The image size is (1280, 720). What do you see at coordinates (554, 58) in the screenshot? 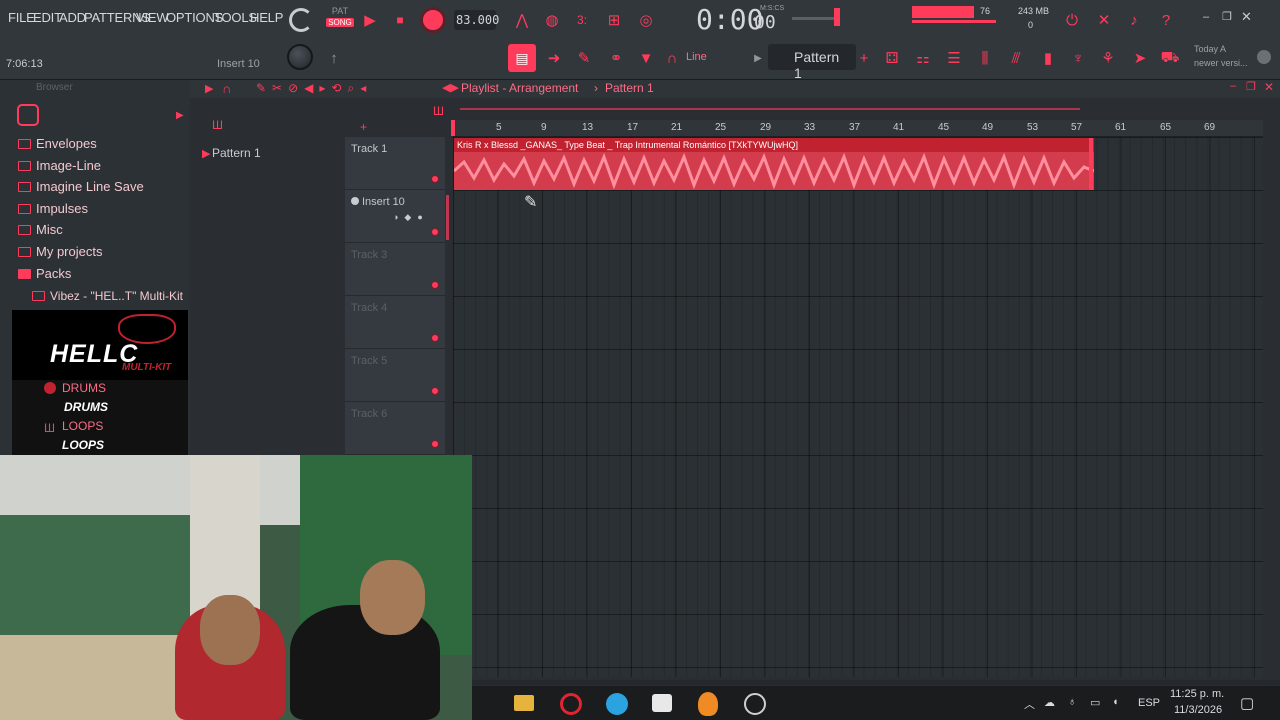
I see `arrow-right-icon: ➜` at bounding box center [554, 58].